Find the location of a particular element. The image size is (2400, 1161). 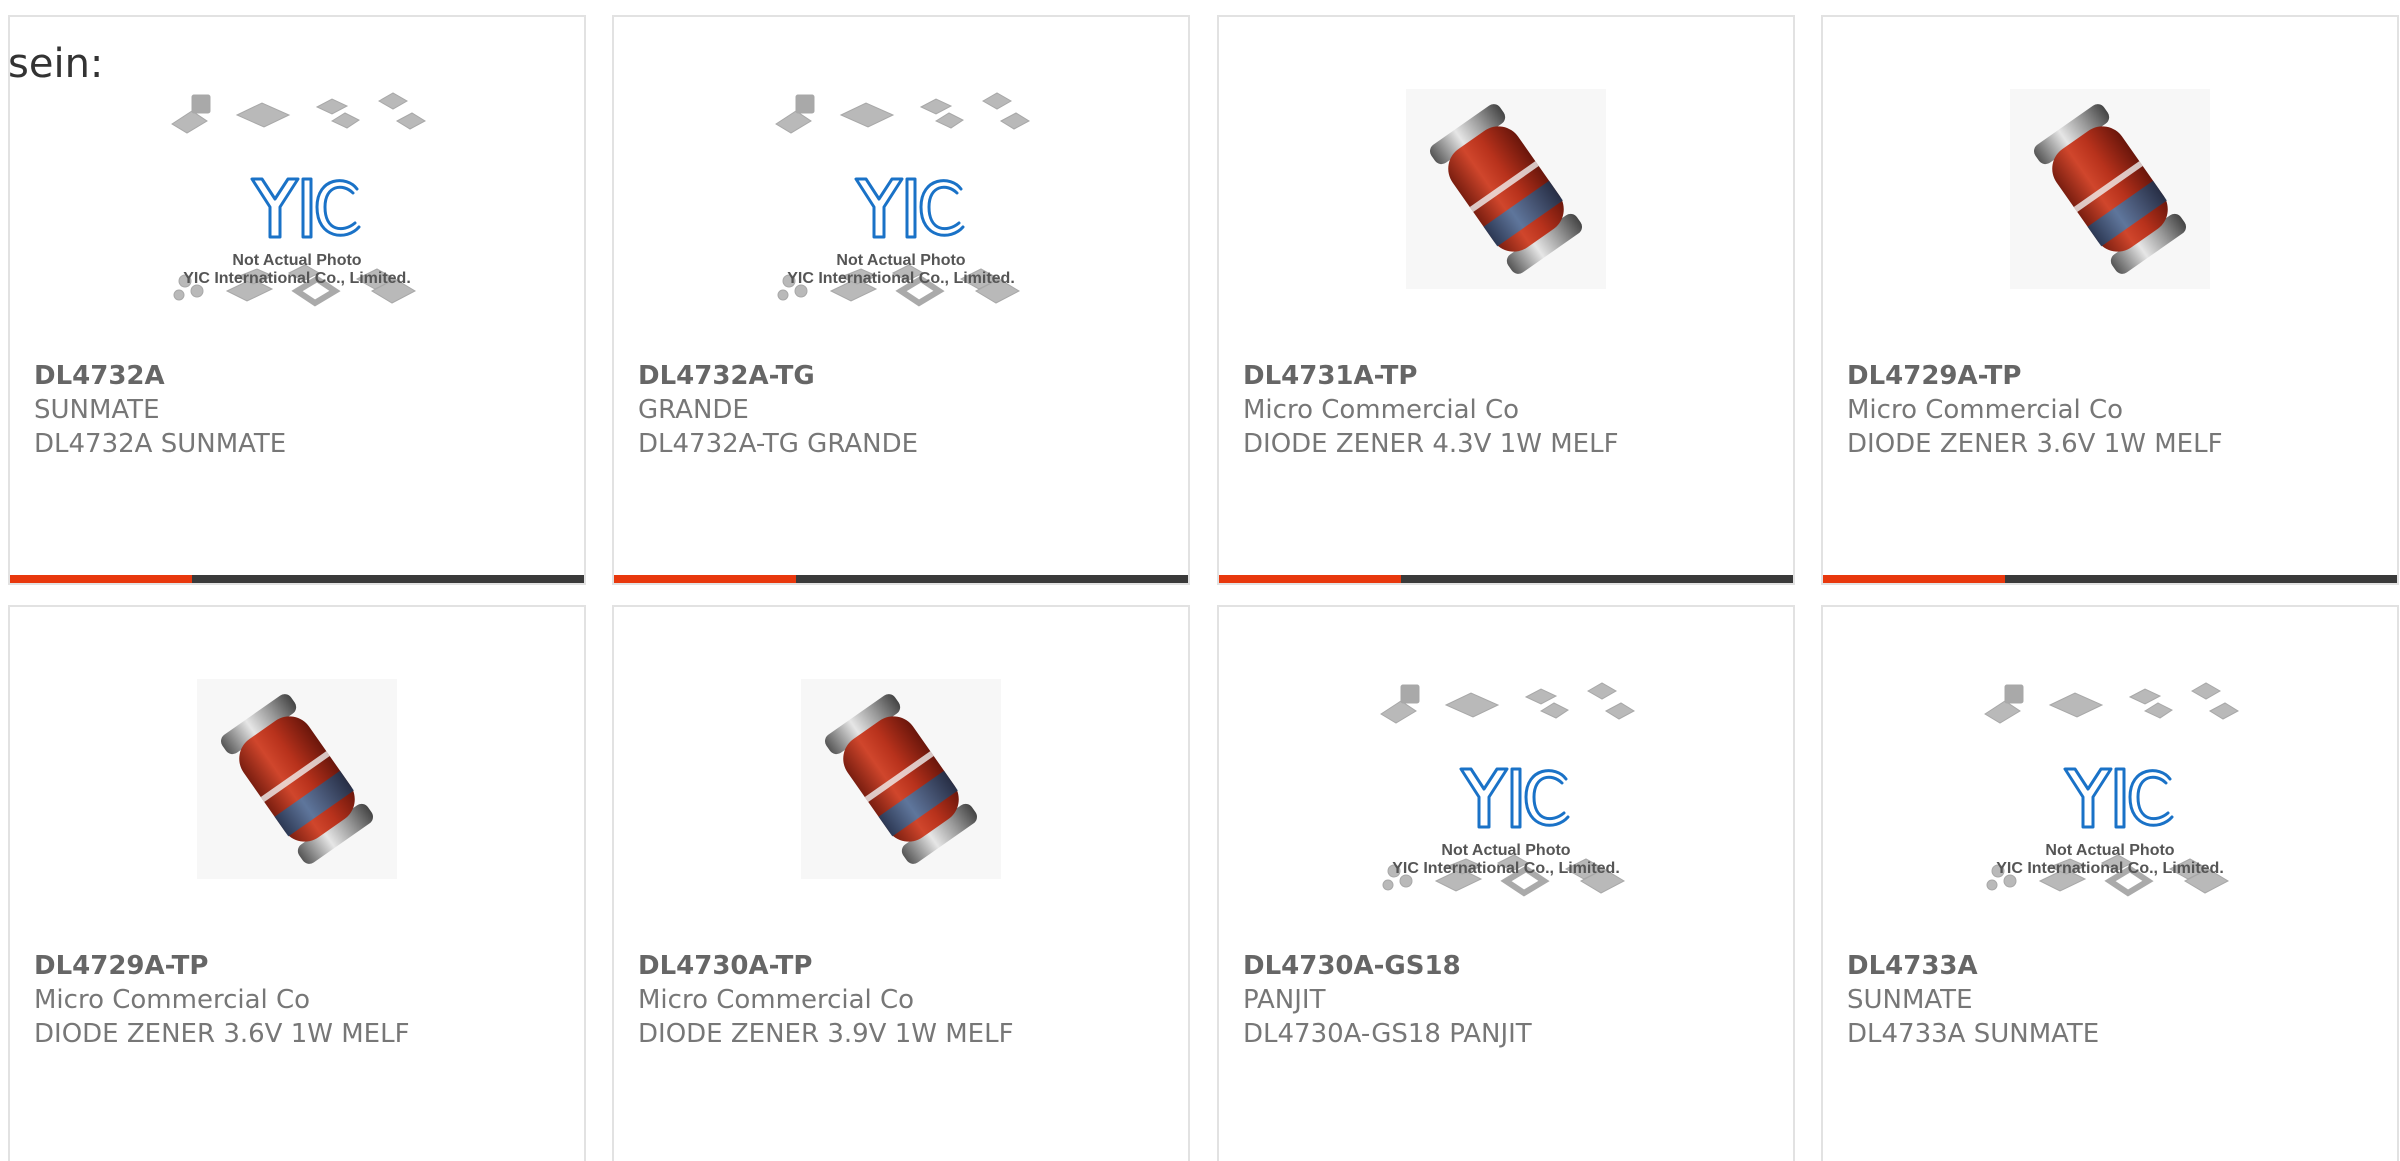

part-number: DL4731A-TP is located at coordinates (1513, 376).